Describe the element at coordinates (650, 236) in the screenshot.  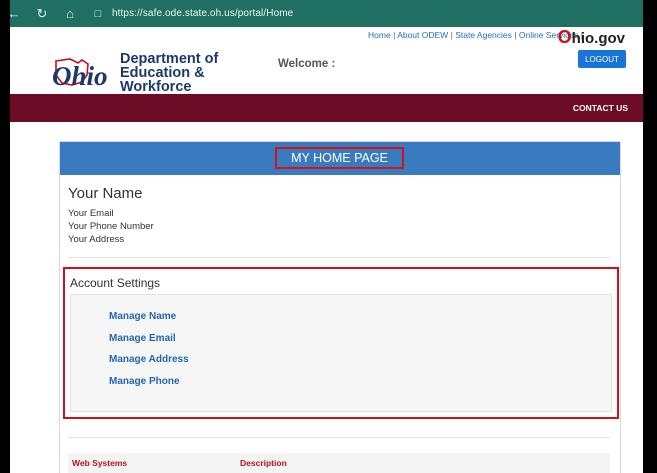
I see `window-frame-right` at that location.